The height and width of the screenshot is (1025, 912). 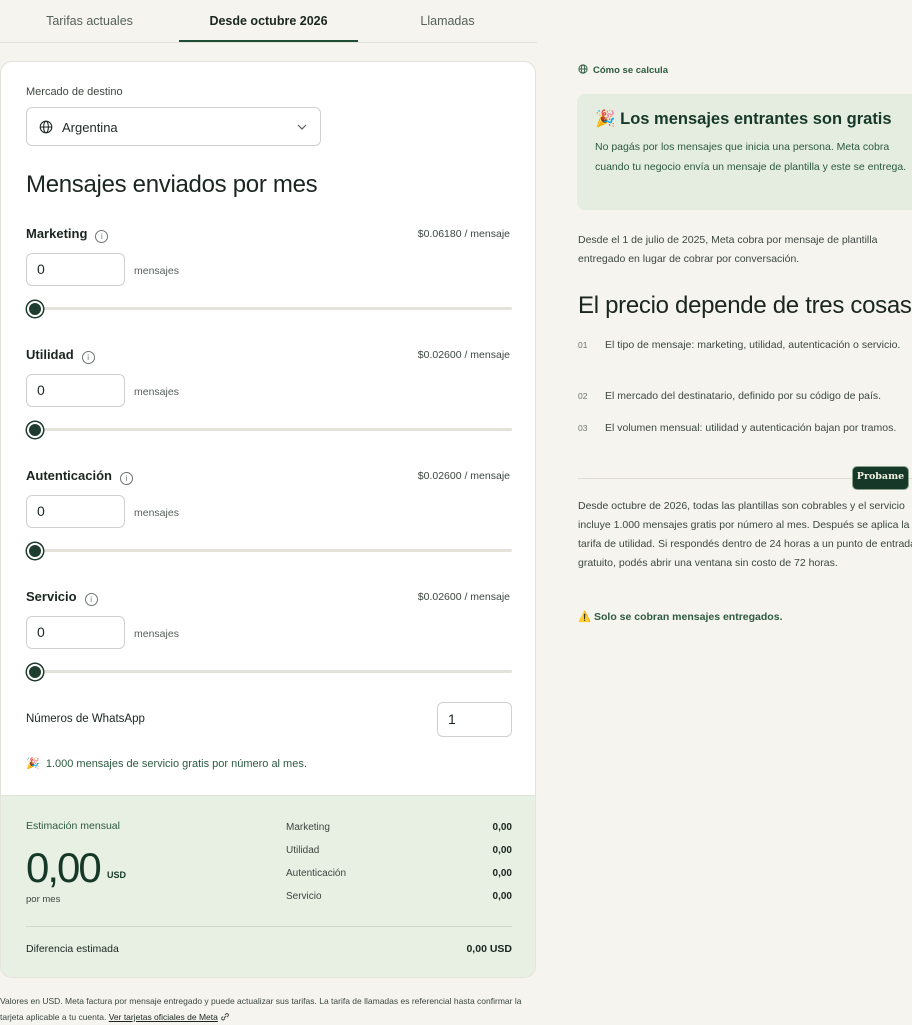 I want to click on divider, so click(x=269, y=926).